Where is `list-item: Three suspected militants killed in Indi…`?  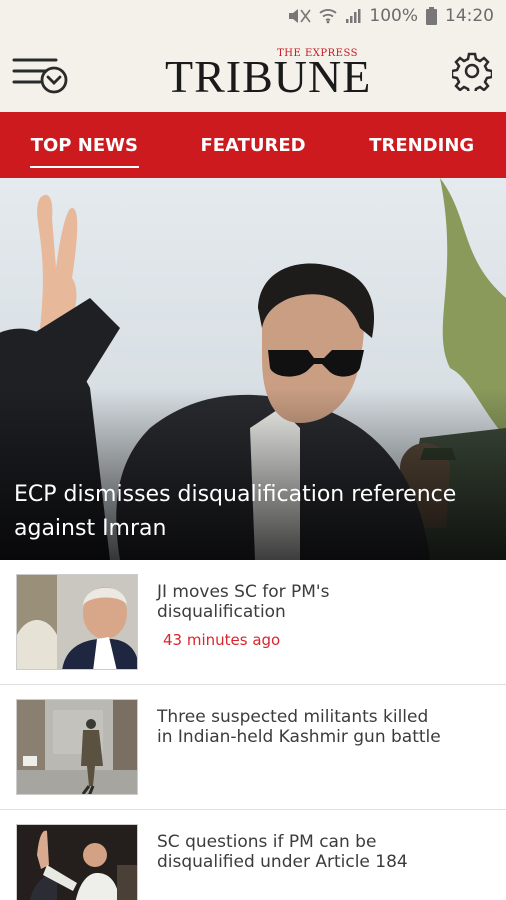
list-item: Three suspected militants killed in Indi… is located at coordinates (253, 747).